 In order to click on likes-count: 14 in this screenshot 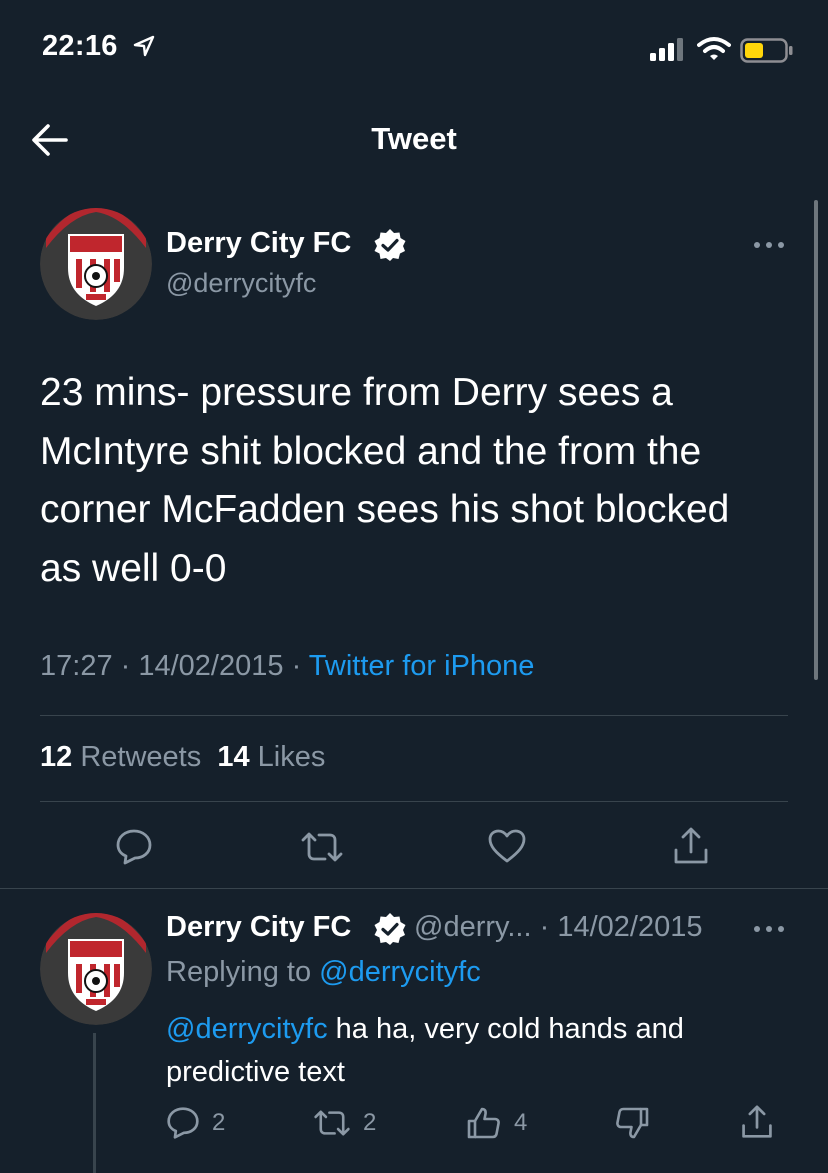, I will do `click(233, 757)`.